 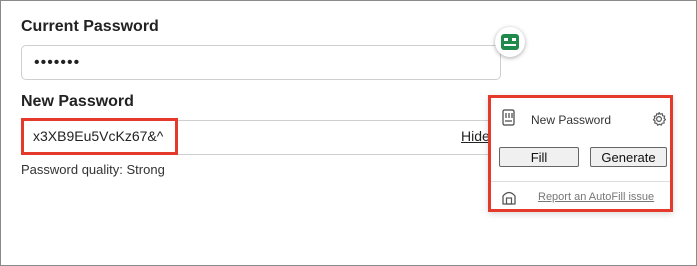 I want to click on generated-password-highlight, so click(x=99, y=136).